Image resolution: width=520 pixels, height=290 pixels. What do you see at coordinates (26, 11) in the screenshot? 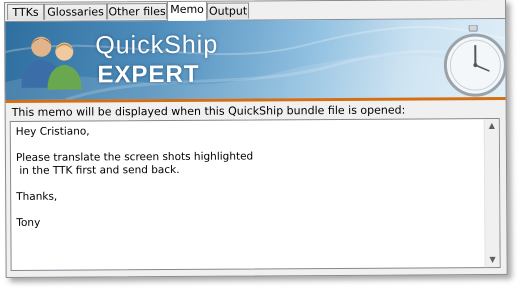
I see `tab-ttks: TTKs` at bounding box center [26, 11].